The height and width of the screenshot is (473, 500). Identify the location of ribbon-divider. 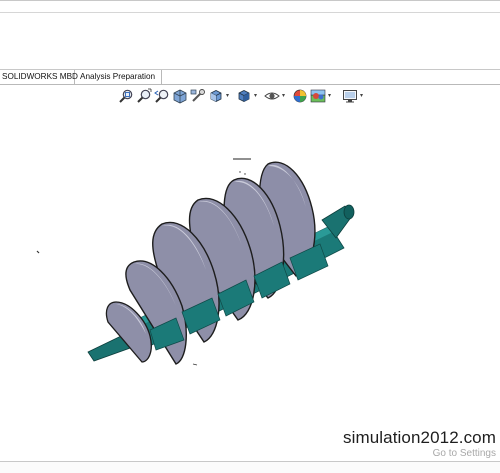
(250, 12).